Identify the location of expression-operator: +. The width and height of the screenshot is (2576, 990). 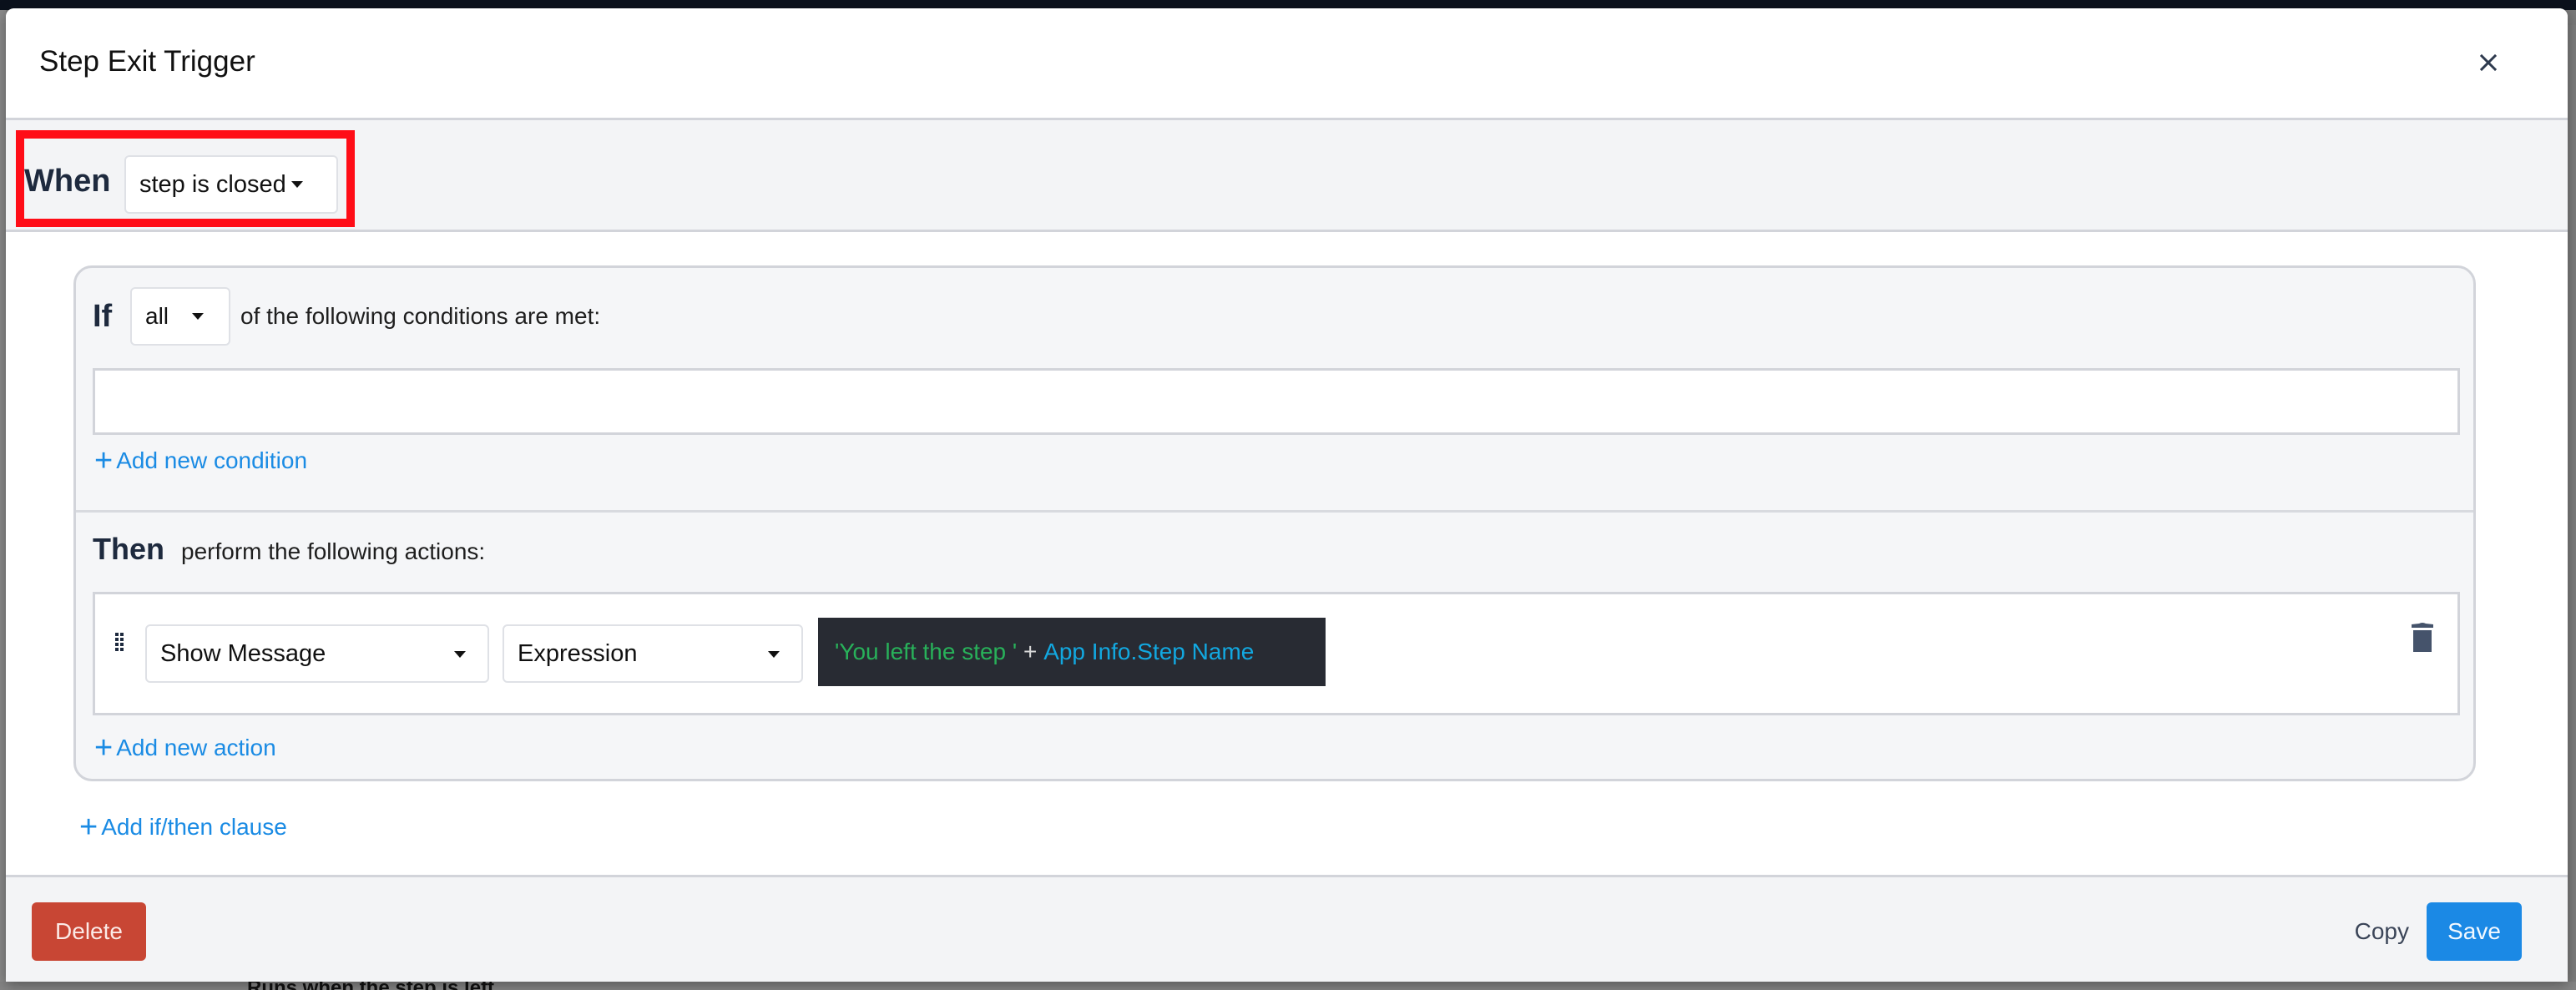
(1030, 651).